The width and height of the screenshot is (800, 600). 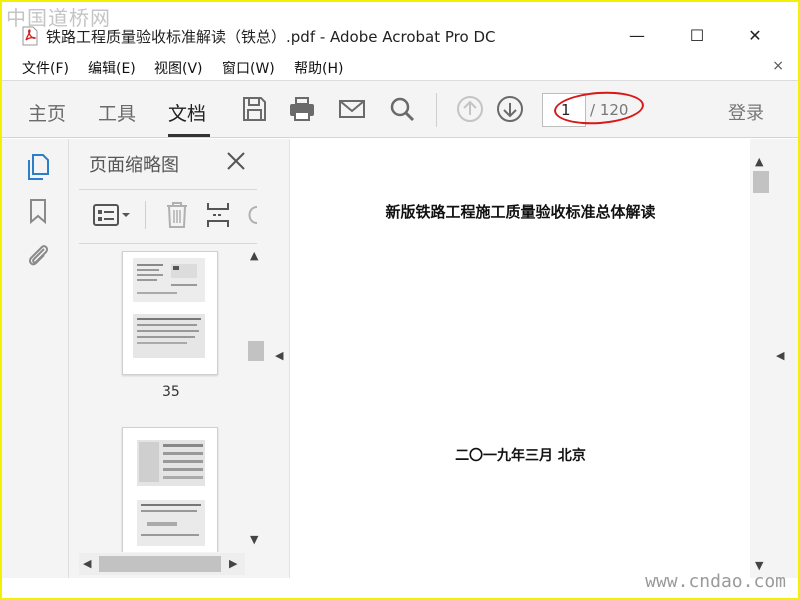 What do you see at coordinates (145, 215) in the screenshot?
I see `panel-tool-separator` at bounding box center [145, 215].